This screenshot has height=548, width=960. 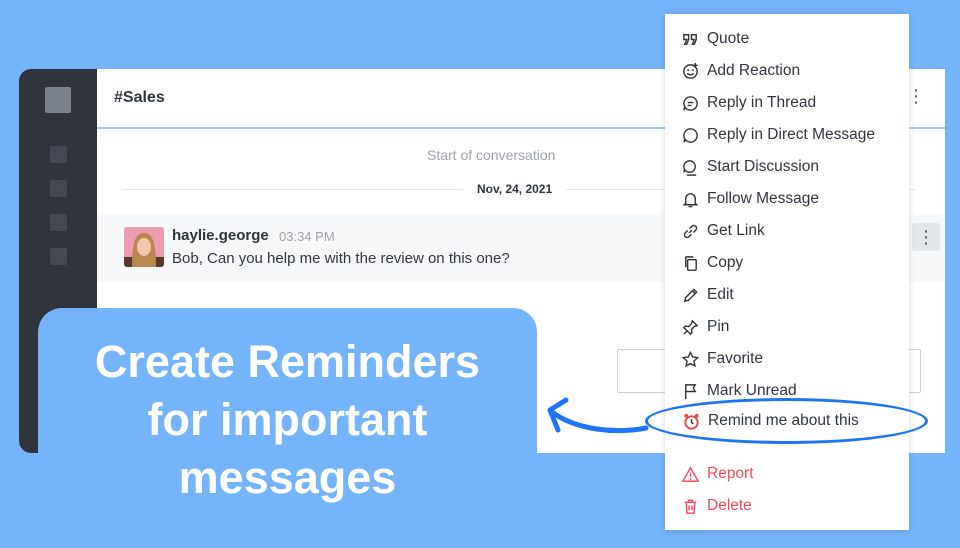 I want to click on menu-item-favorite: Favorite, so click(x=722, y=359).